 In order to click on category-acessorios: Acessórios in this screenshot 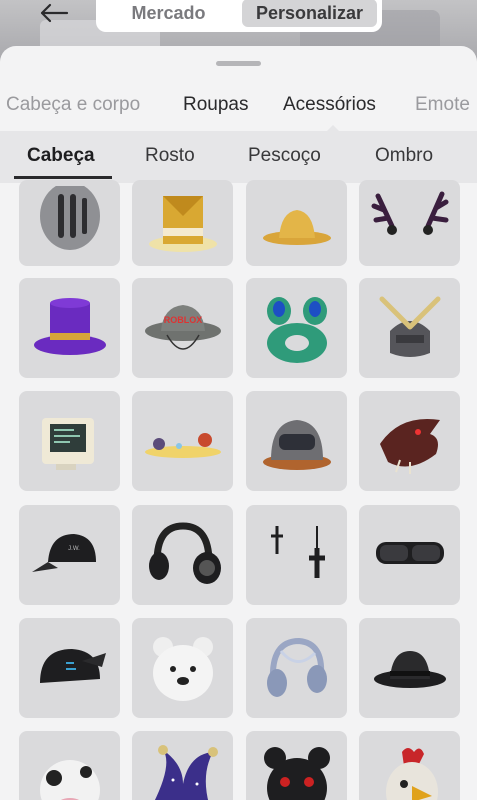, I will do `click(329, 105)`.